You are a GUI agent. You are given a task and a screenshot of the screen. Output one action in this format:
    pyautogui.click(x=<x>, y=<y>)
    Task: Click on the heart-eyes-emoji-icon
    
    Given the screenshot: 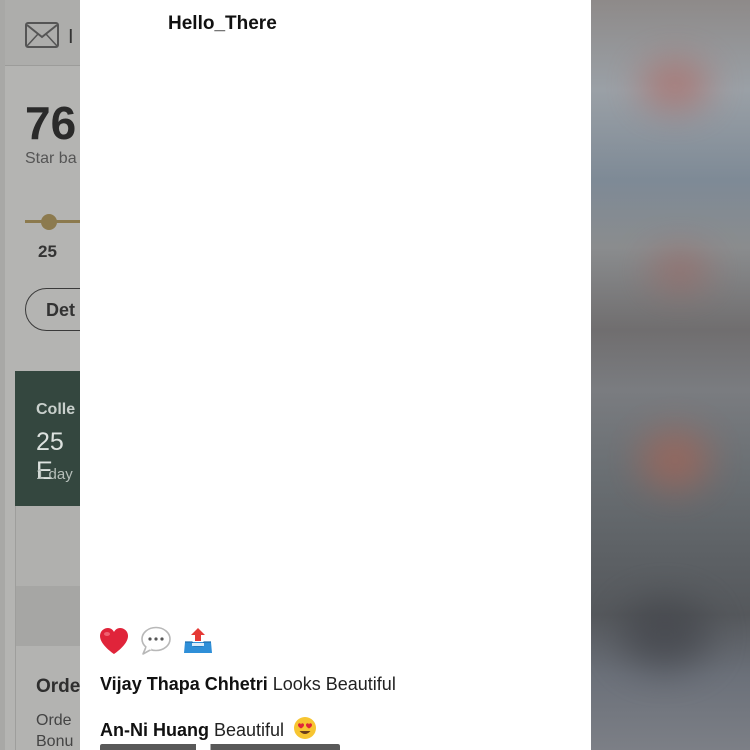 What is the action you would take?
    pyautogui.click(x=305, y=728)
    